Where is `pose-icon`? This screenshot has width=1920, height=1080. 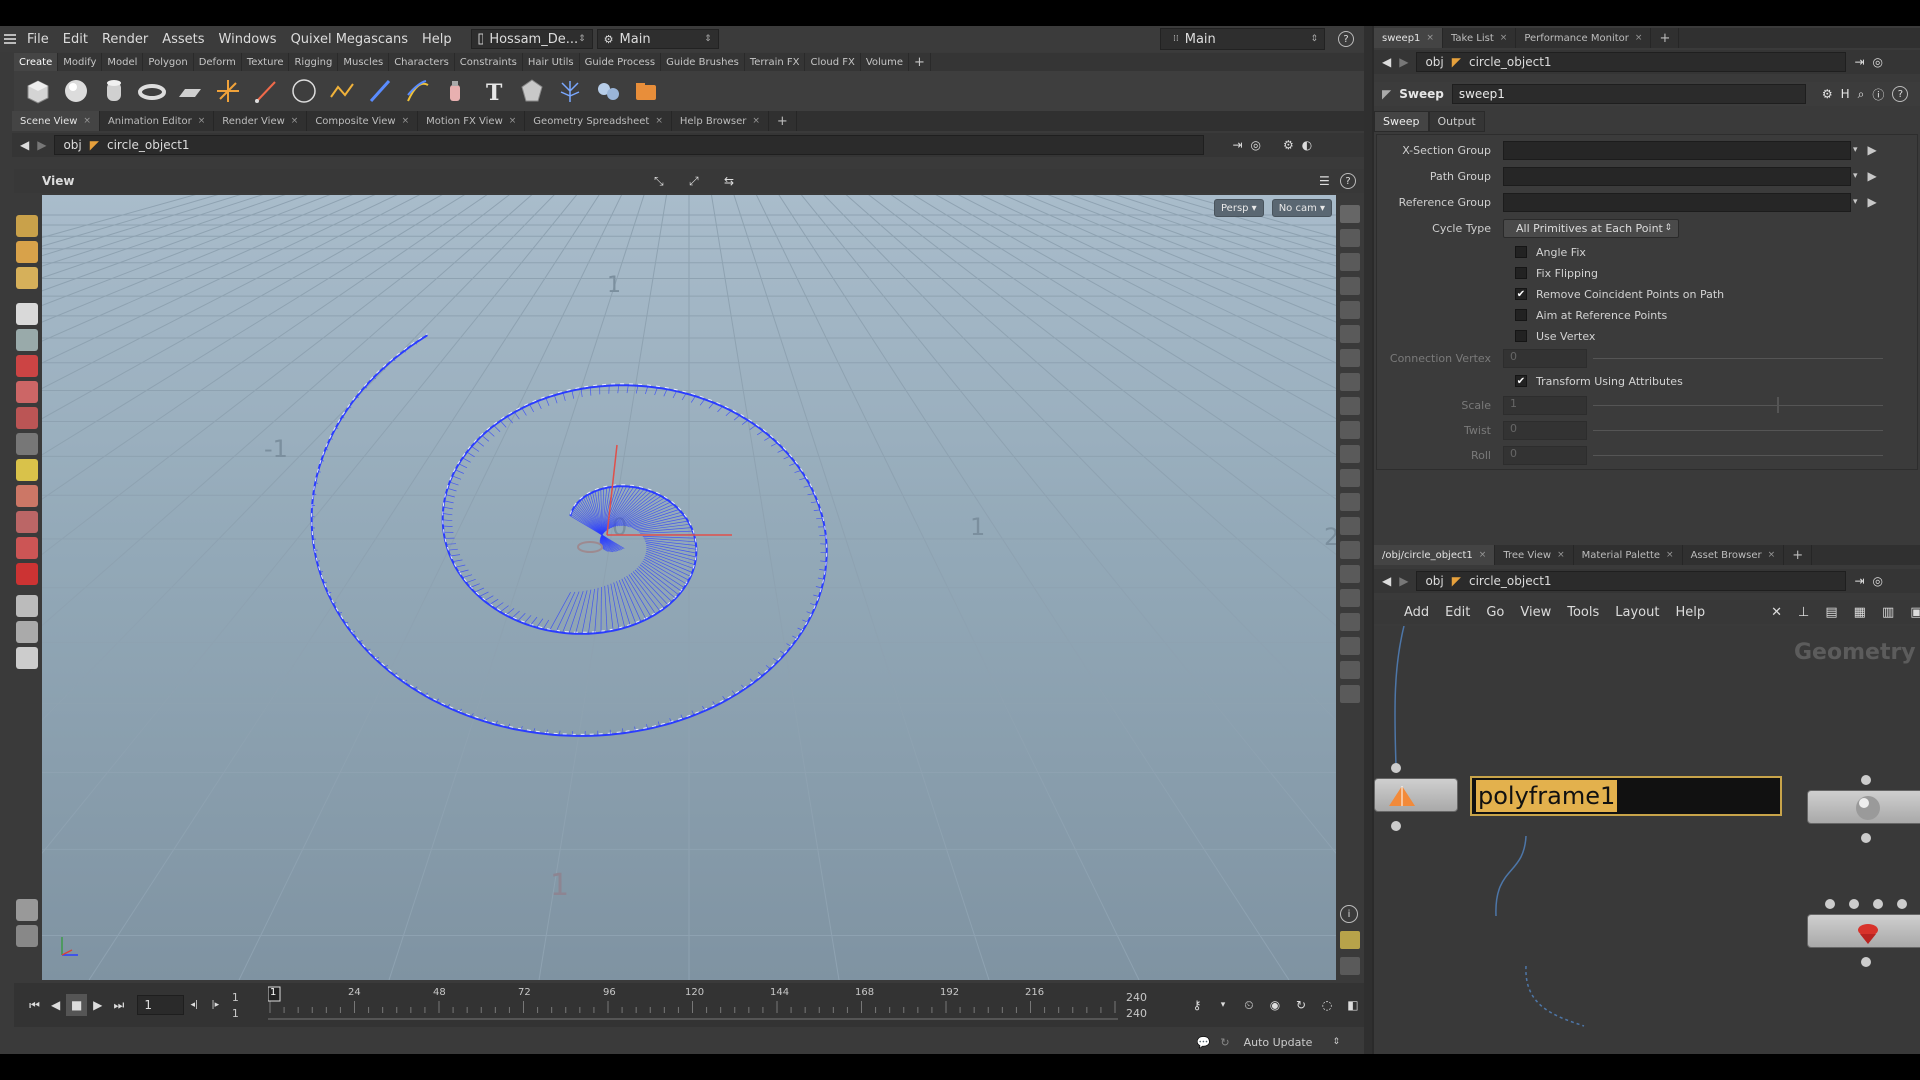 pose-icon is located at coordinates (27, 470).